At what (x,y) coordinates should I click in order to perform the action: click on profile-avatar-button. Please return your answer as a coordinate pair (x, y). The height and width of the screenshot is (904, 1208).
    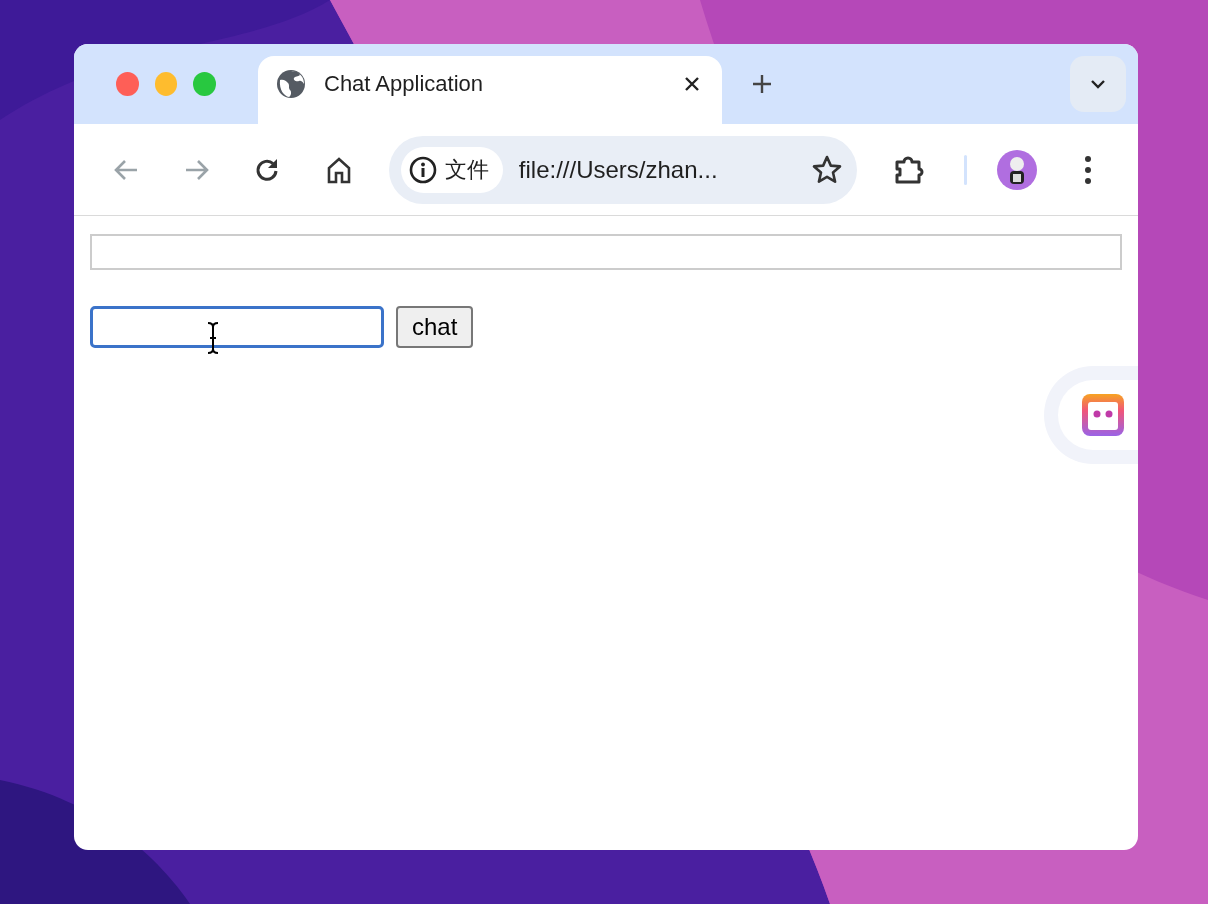
    Looking at the image, I should click on (1016, 169).